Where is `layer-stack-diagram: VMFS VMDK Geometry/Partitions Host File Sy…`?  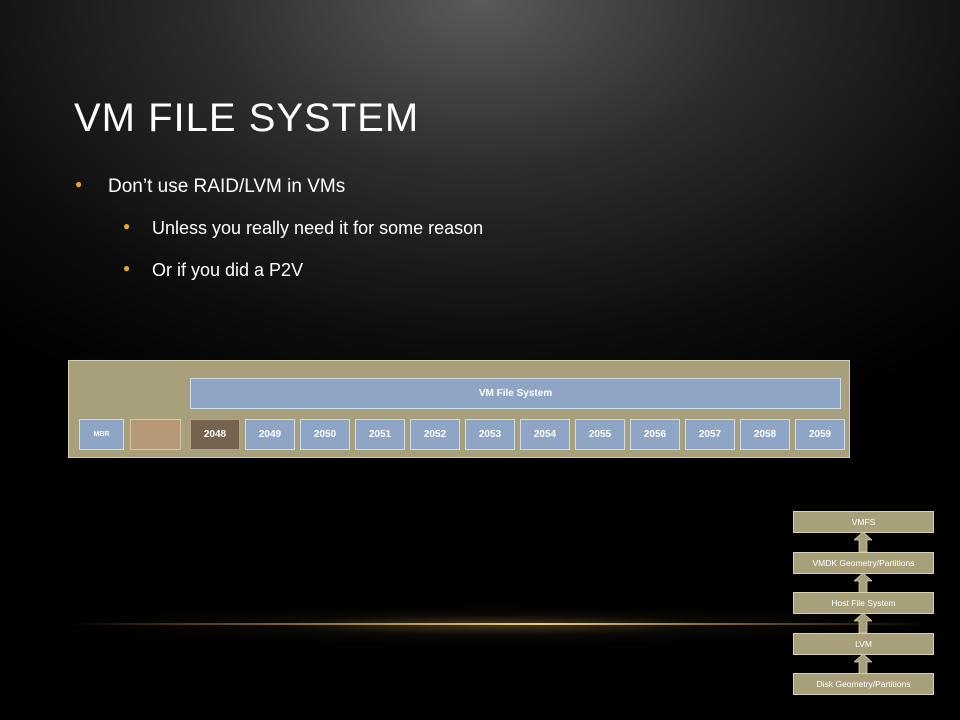
layer-stack-diagram: VMFS VMDK Geometry/Partitions Host File Sy… is located at coordinates (863, 604).